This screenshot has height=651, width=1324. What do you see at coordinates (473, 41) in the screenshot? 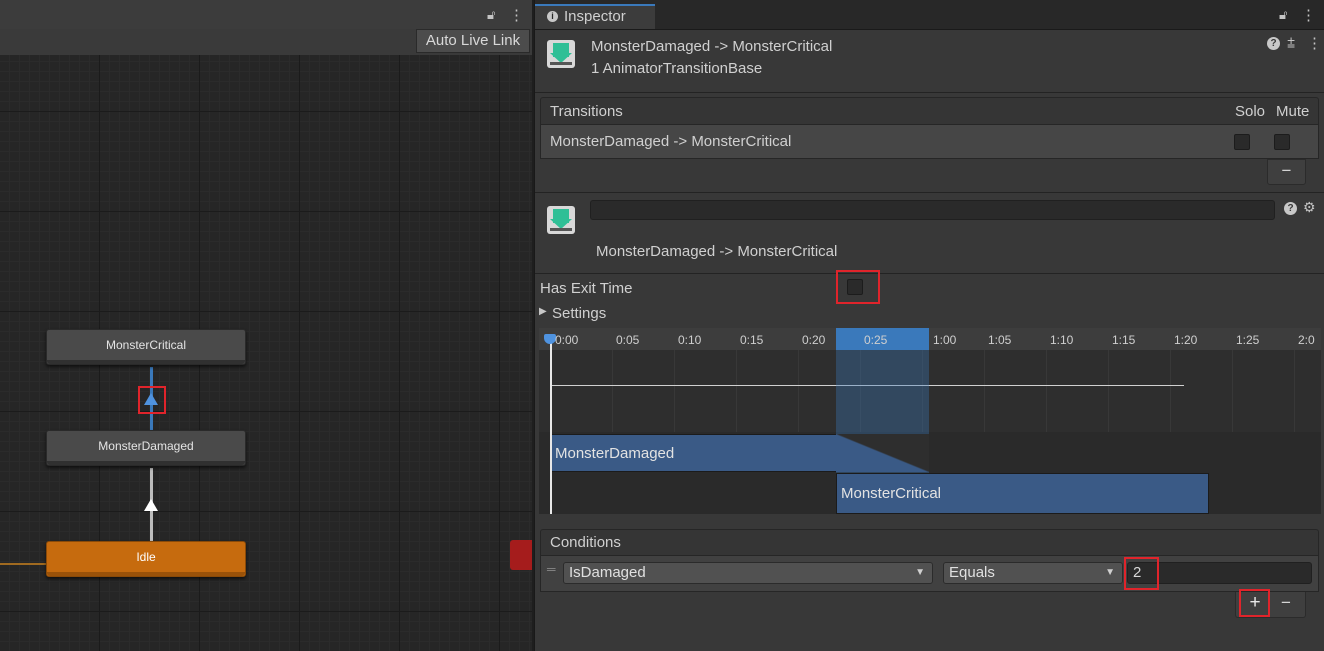
I see `auto-live-link-button: Auto Live Link` at bounding box center [473, 41].